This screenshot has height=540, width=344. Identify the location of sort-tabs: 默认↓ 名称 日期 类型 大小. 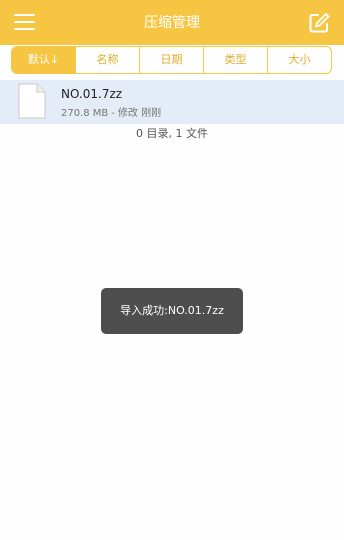
(171, 60).